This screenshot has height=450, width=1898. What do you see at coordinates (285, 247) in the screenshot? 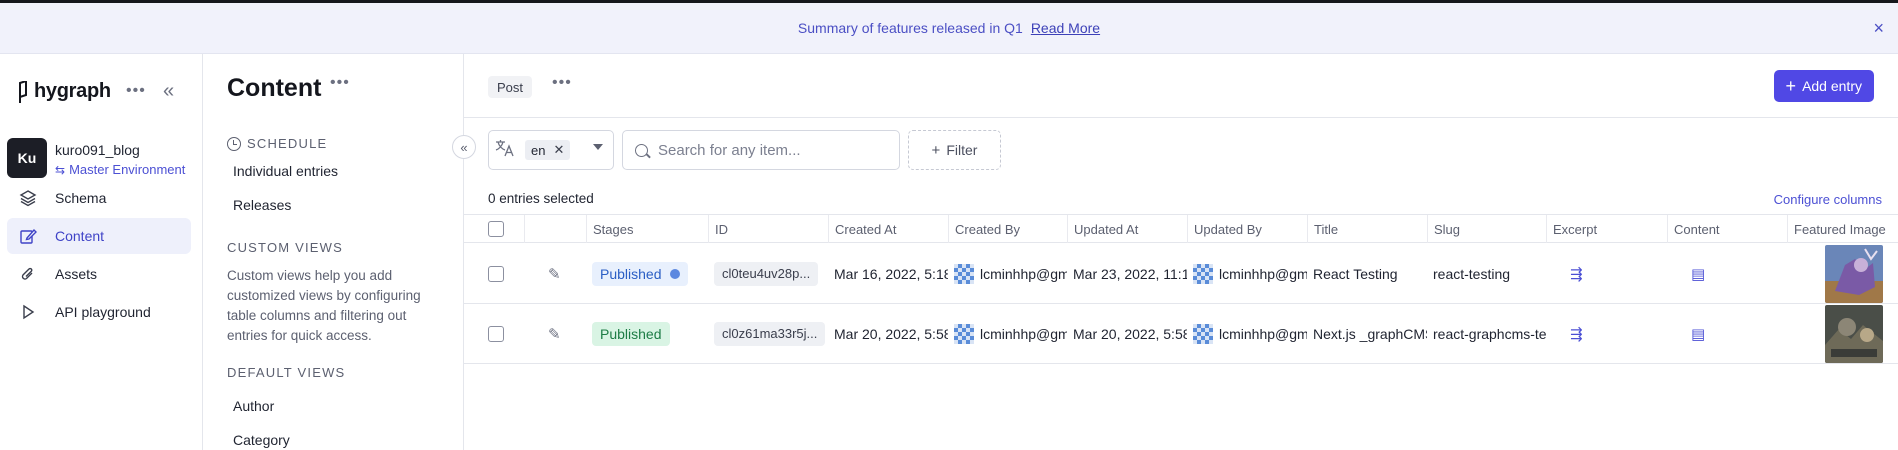
I see `custom-views-heading: CUSTOM VIEWS` at bounding box center [285, 247].